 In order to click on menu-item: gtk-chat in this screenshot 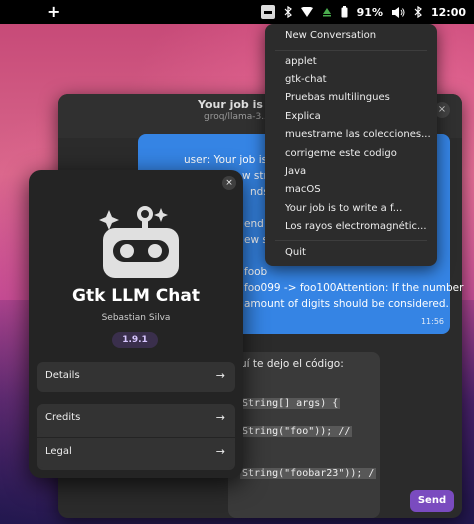, I will do `click(306, 79)`.